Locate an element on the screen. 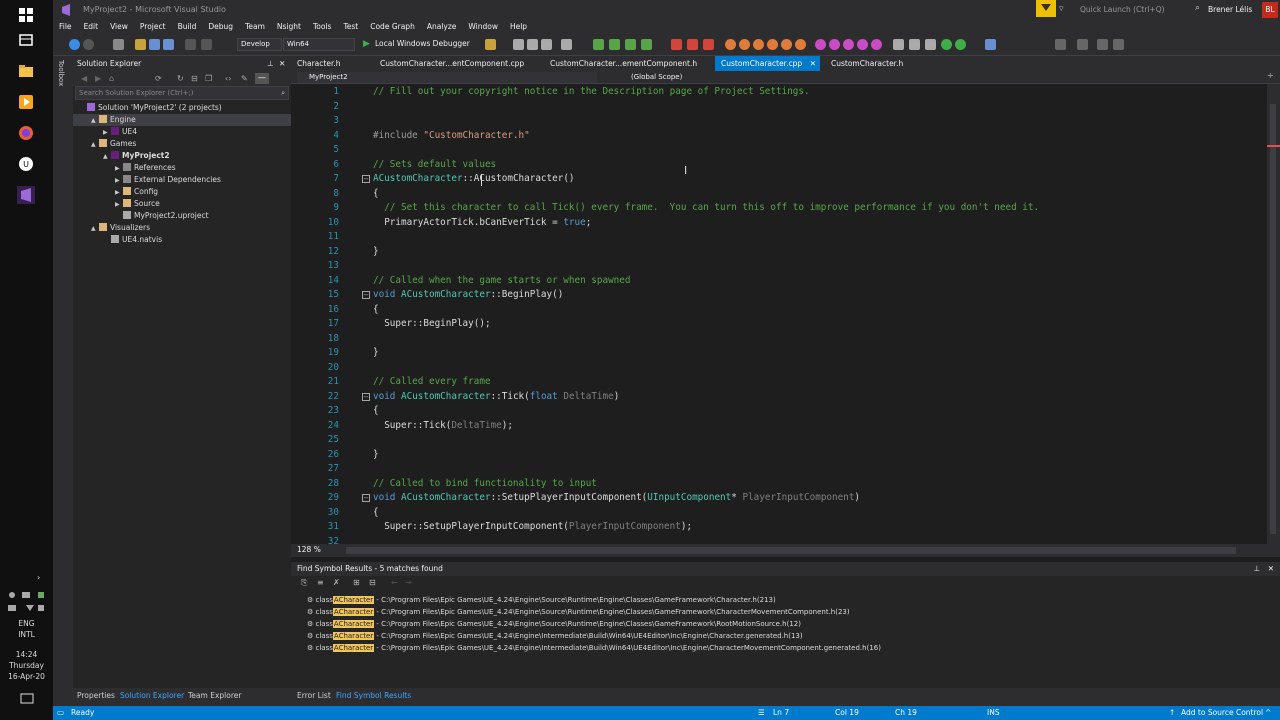  list-icon: ≡ is located at coordinates (320, 582).